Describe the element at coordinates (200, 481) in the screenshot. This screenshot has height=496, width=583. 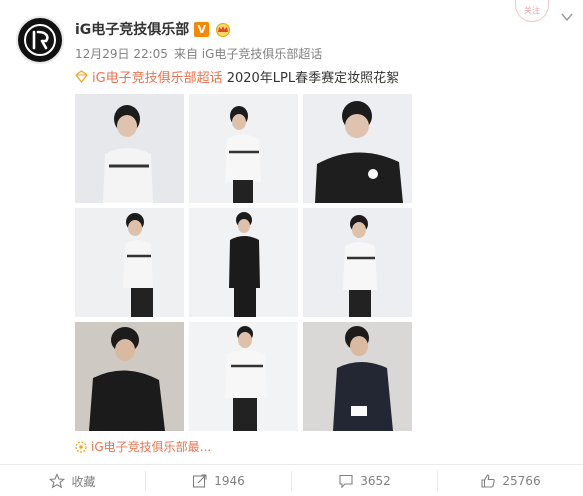
I see `repost-icon` at that location.